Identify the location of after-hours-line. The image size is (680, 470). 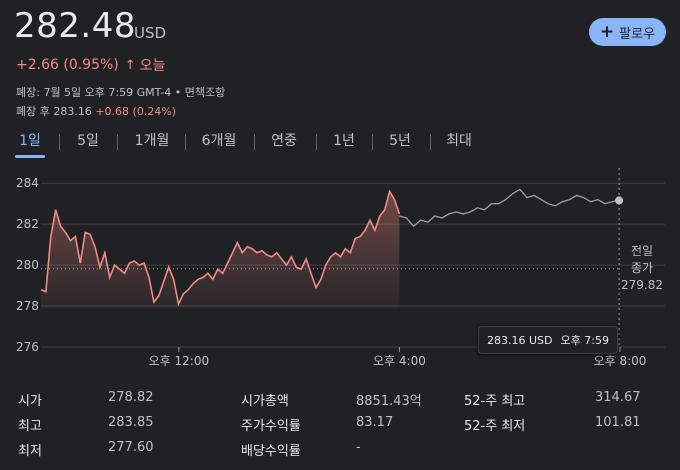
(509, 208).